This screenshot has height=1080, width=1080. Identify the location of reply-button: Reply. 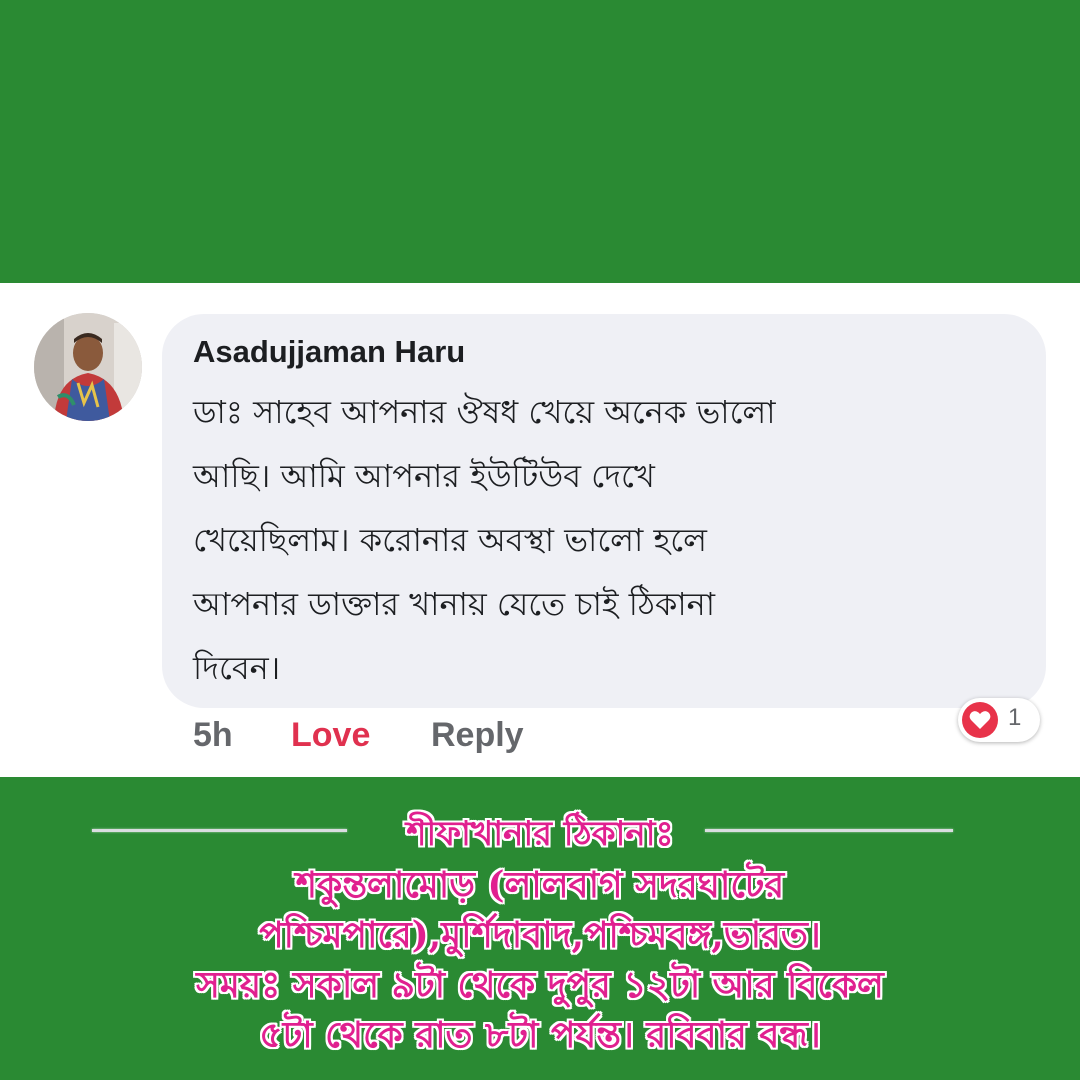
(477, 735).